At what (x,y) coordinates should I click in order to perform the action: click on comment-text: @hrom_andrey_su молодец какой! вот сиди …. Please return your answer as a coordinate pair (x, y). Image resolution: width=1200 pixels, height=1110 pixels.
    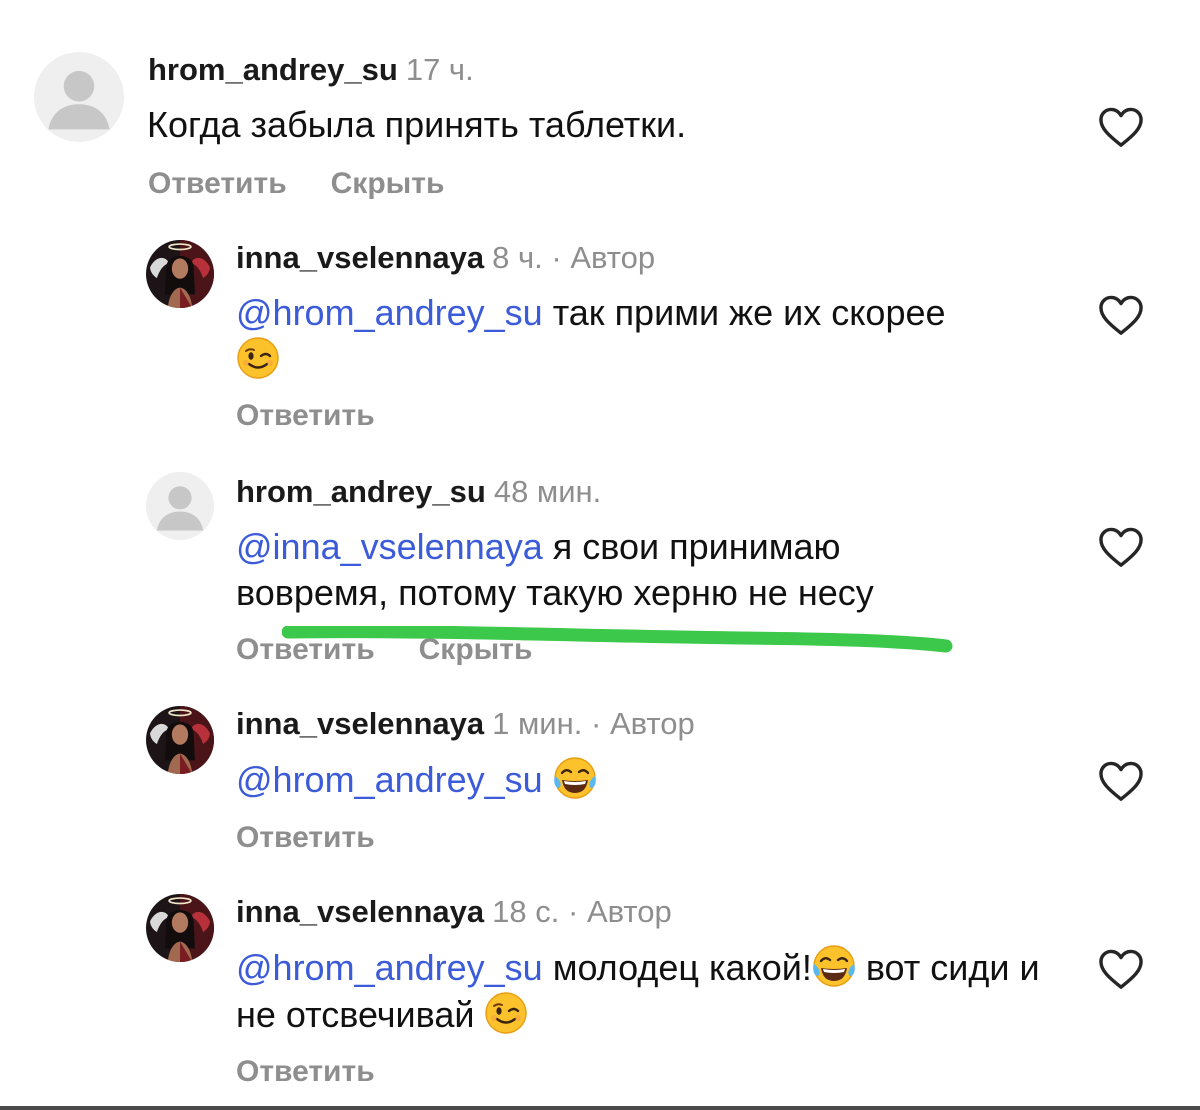
    Looking at the image, I should click on (651, 991).